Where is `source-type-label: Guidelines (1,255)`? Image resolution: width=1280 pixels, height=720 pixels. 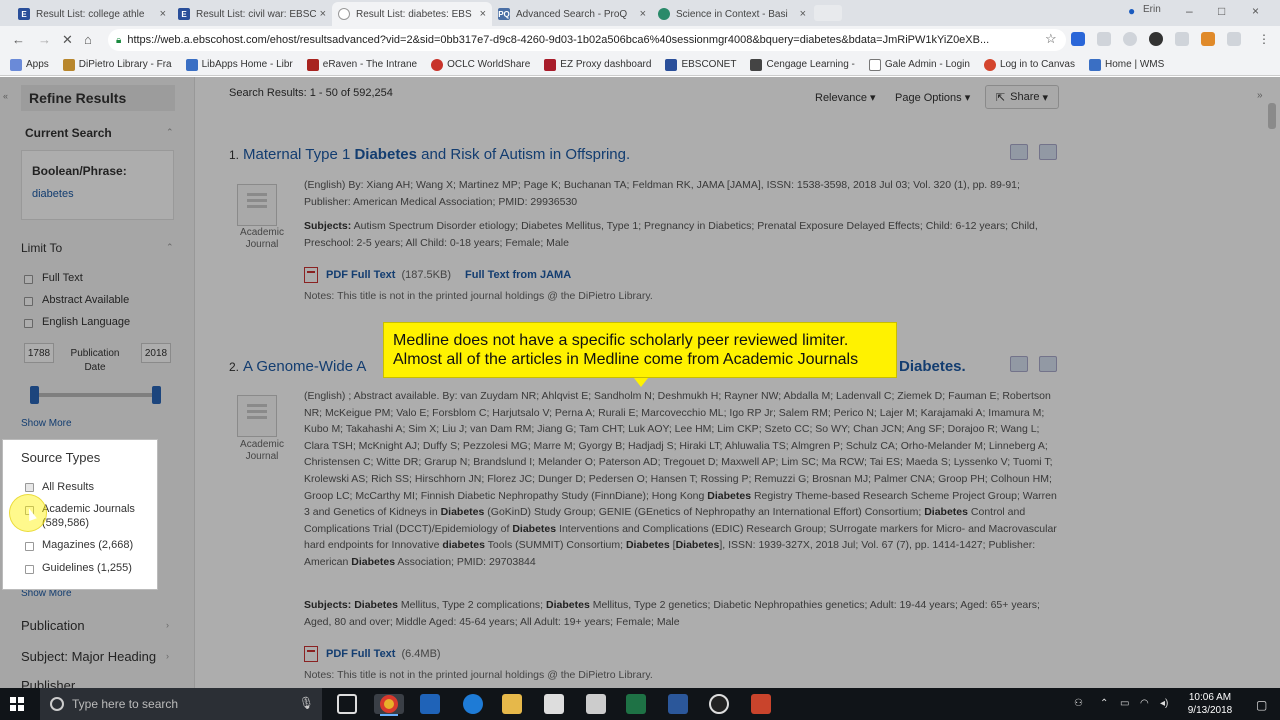
source-type-label: Guidelines (1,255) is located at coordinates (87, 568).